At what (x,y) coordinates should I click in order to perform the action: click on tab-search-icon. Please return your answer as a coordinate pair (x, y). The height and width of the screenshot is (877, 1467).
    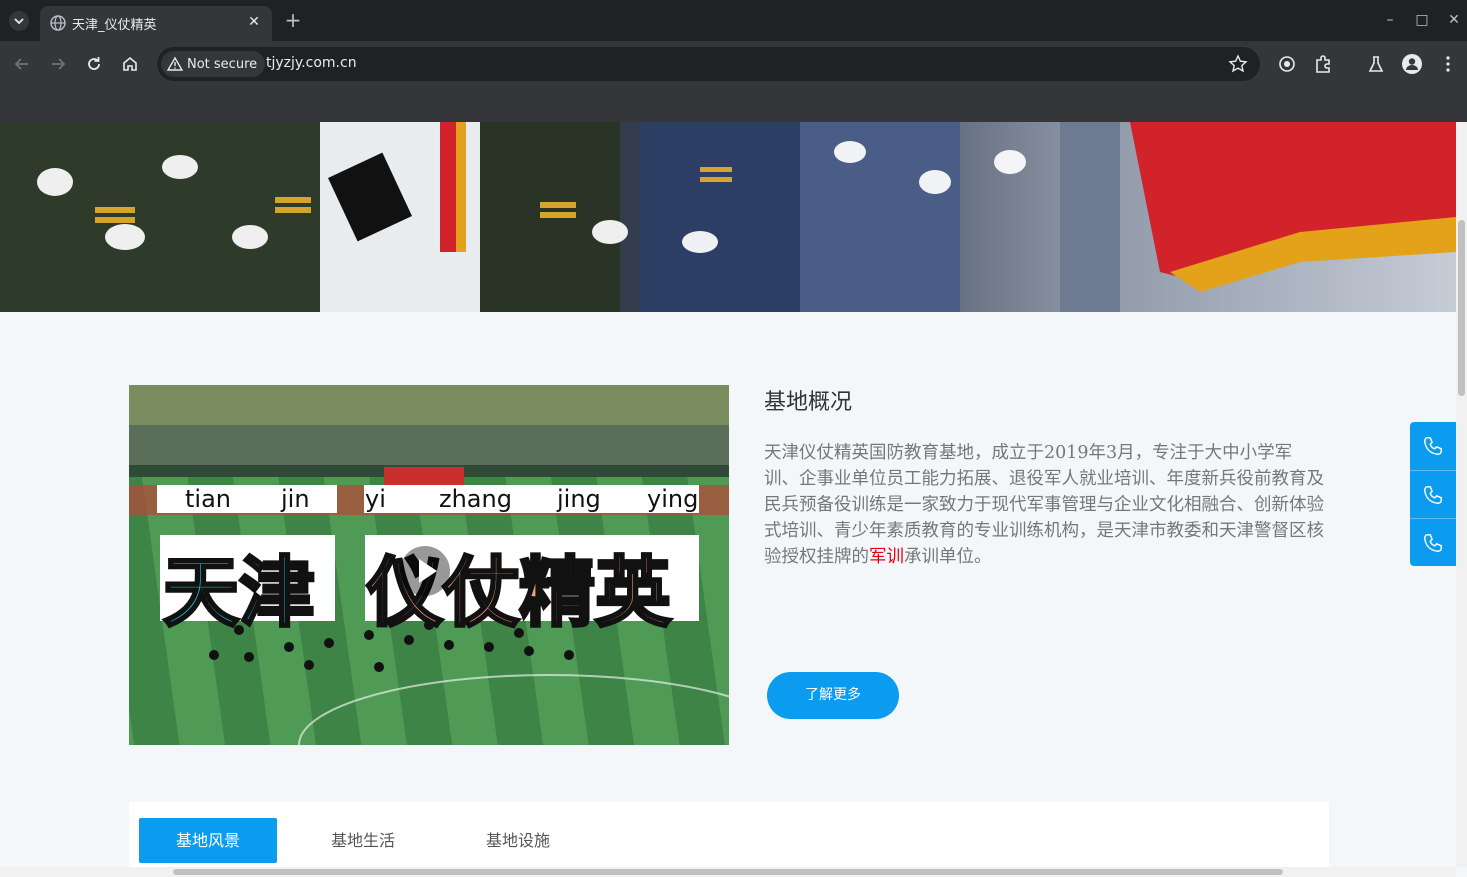
    Looking at the image, I should click on (19, 21).